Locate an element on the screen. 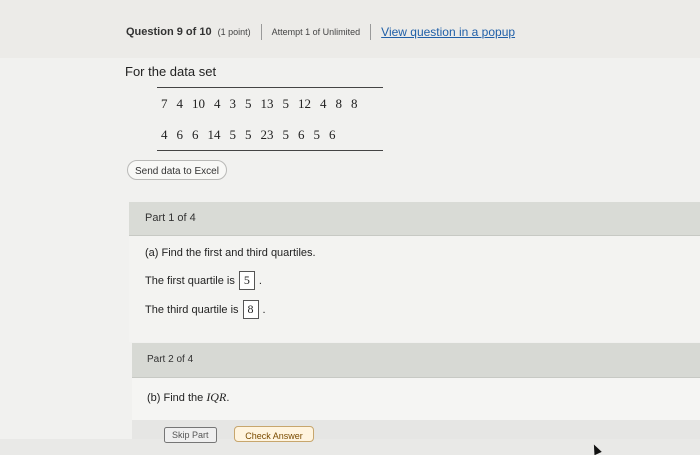 The width and height of the screenshot is (700, 455). attempt-label: Attempt 1 of Unlimited is located at coordinates (316, 32).